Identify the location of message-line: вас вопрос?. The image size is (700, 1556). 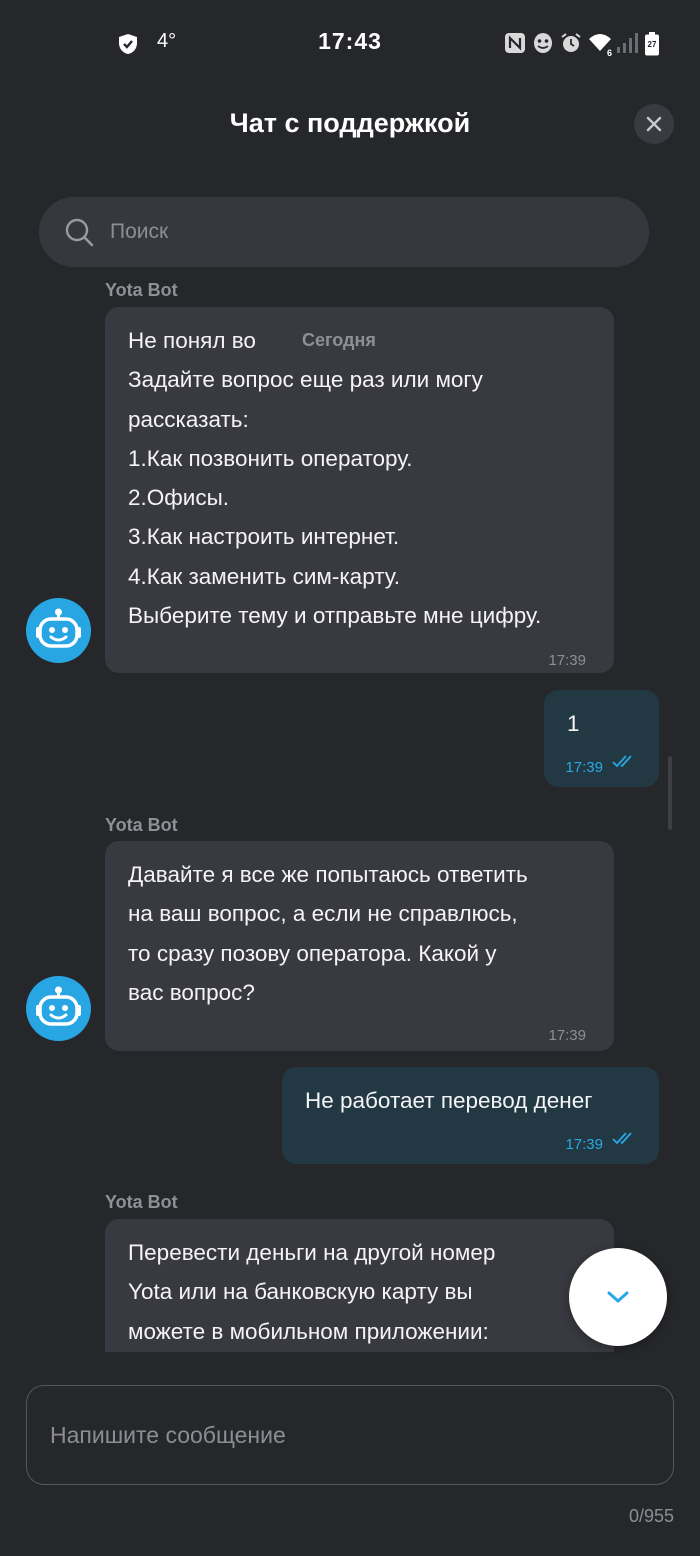
(191, 992).